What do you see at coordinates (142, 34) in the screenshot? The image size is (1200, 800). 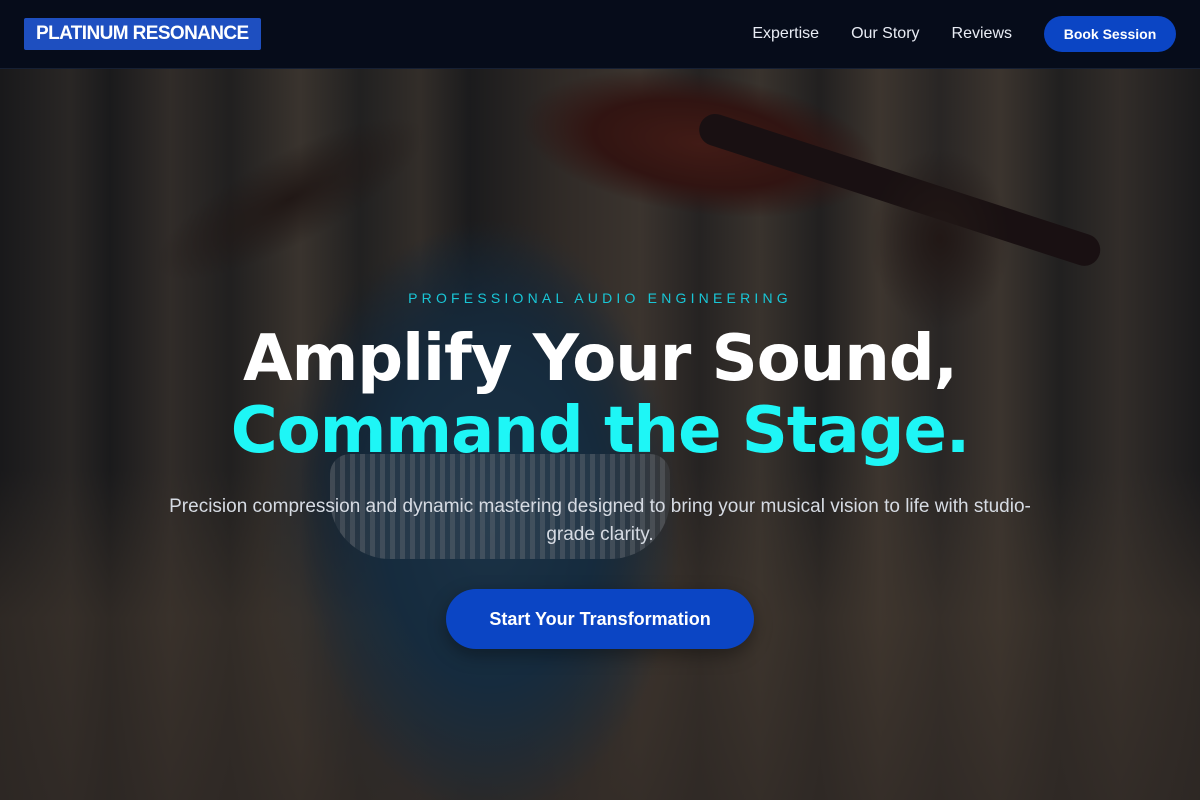 I see `brand-logo: PLATINUM RESONANCE` at bounding box center [142, 34].